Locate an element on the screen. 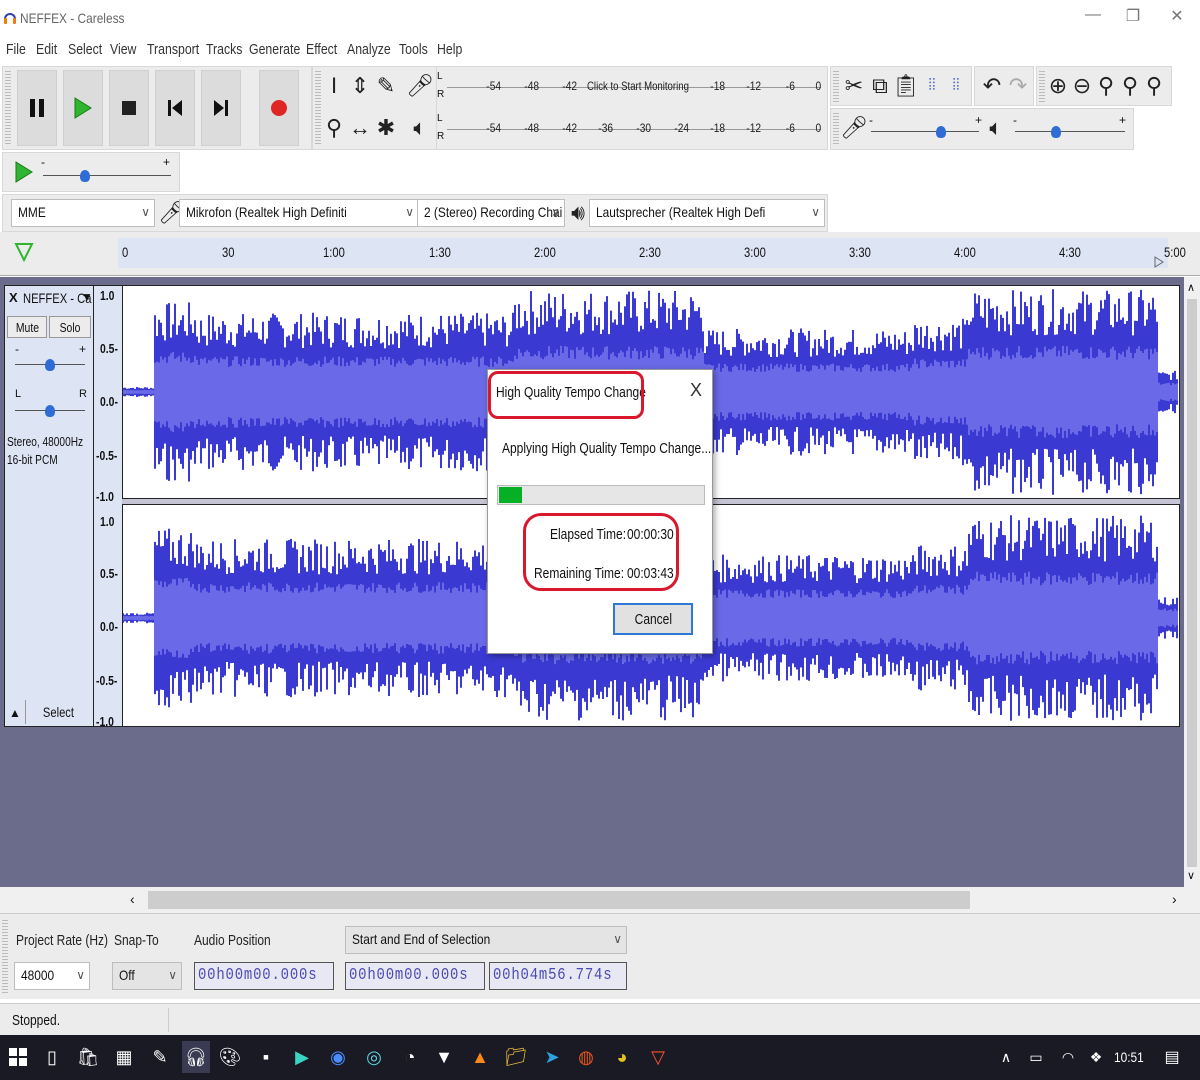  scroll-up-icon: ∧ is located at coordinates (1191, 287).